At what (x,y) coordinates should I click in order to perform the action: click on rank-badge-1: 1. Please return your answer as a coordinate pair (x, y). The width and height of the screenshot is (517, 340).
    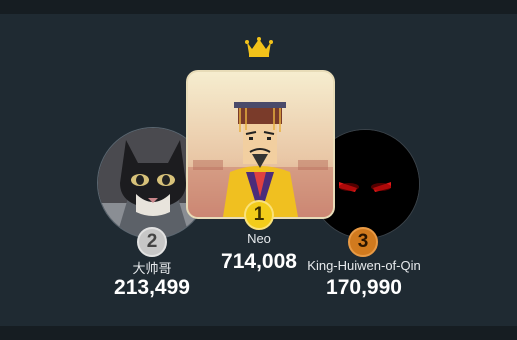
    Looking at the image, I should click on (259, 215).